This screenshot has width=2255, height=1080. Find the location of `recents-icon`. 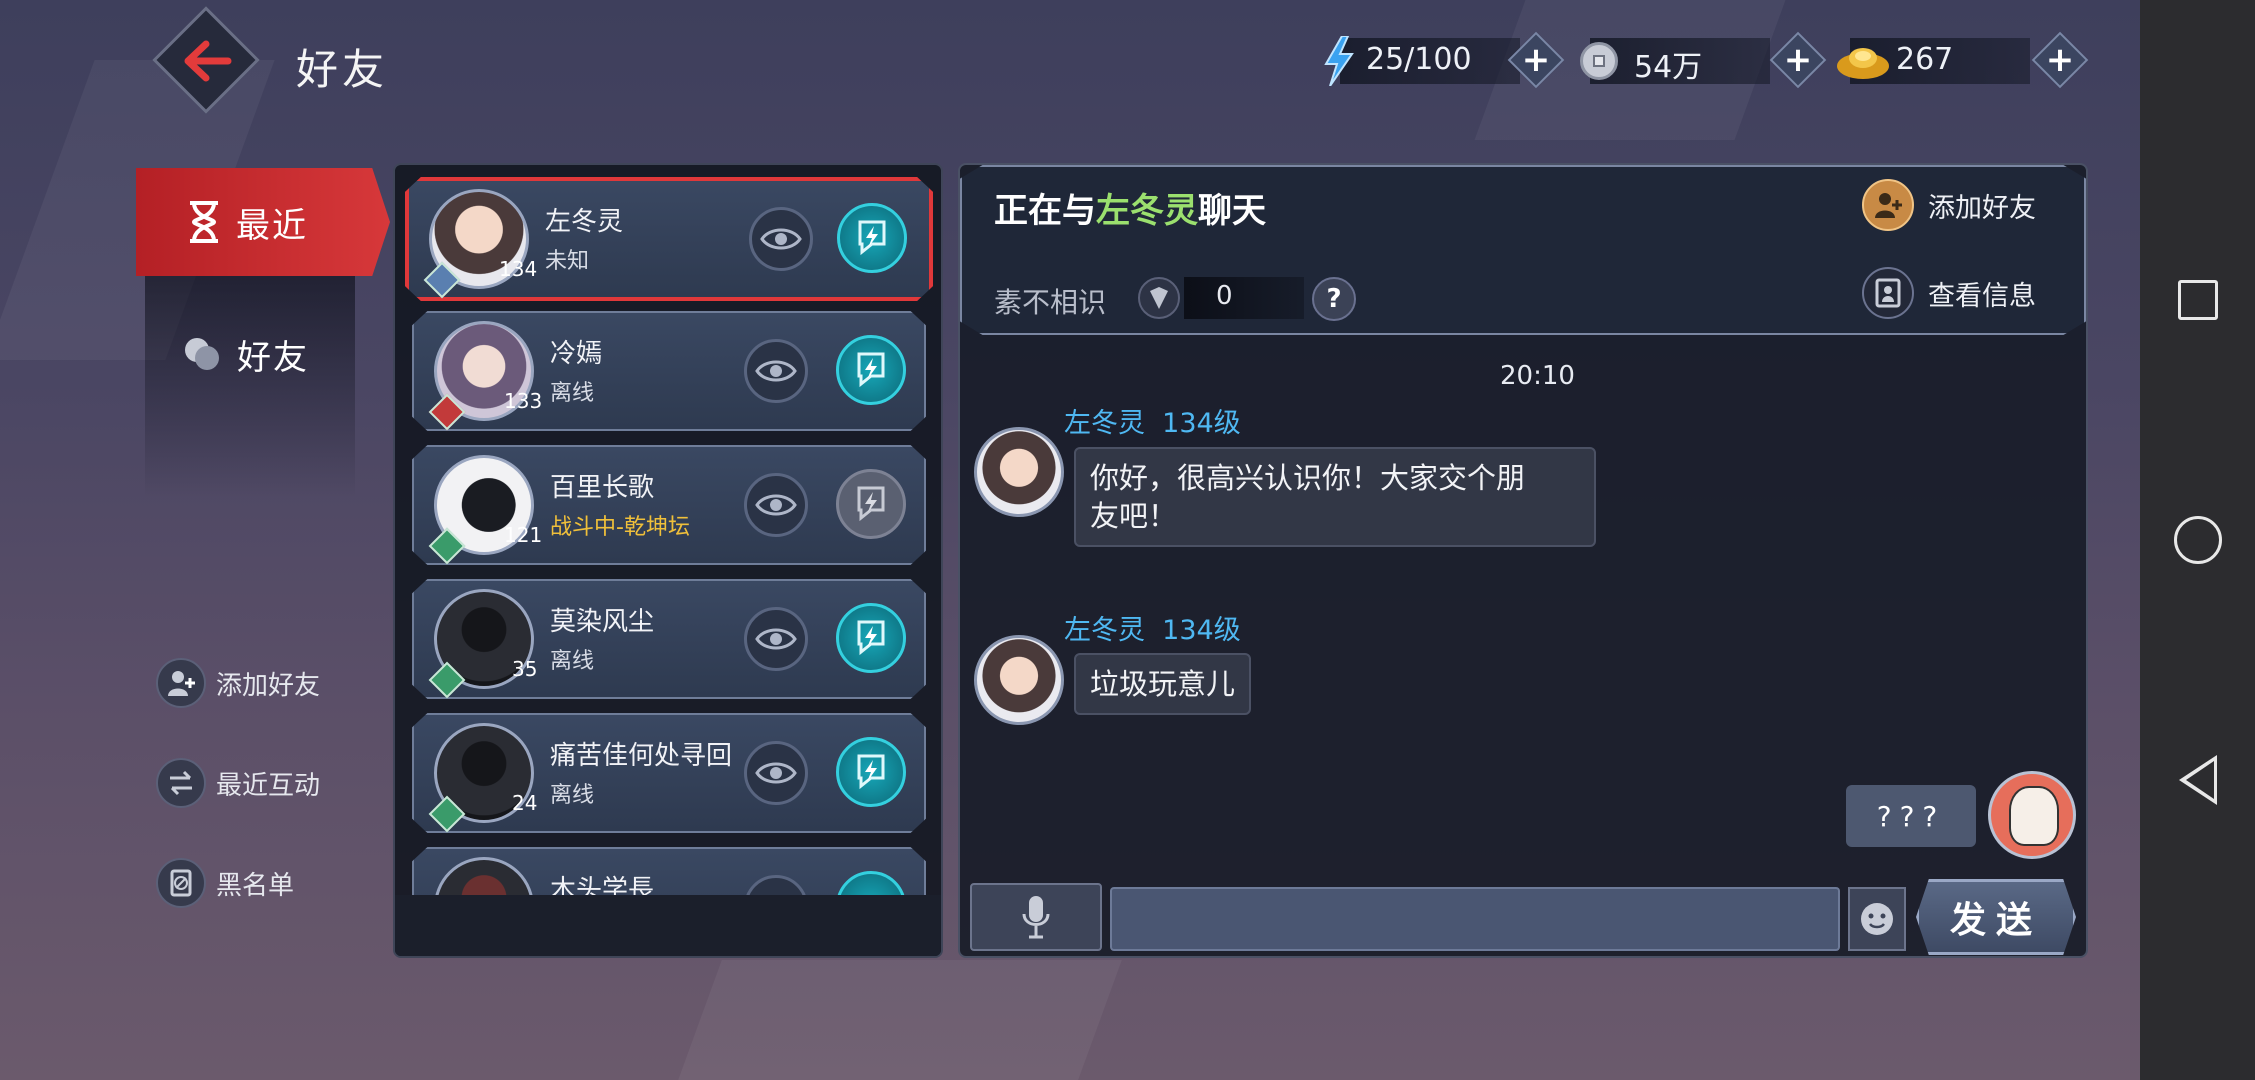

recents-icon is located at coordinates (2197, 300).